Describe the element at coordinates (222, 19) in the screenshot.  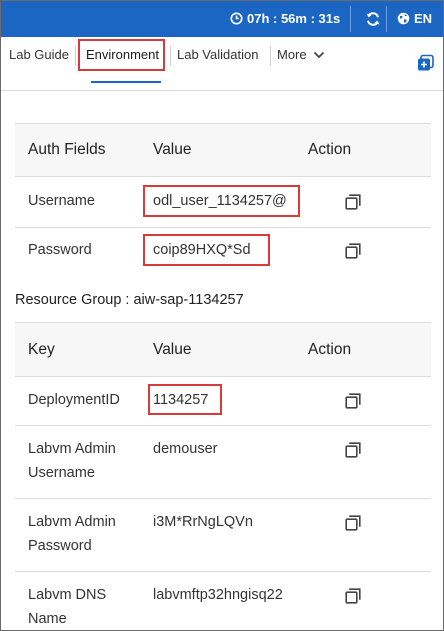
I see `top-bar: 07h : 56m : 31s EN` at that location.